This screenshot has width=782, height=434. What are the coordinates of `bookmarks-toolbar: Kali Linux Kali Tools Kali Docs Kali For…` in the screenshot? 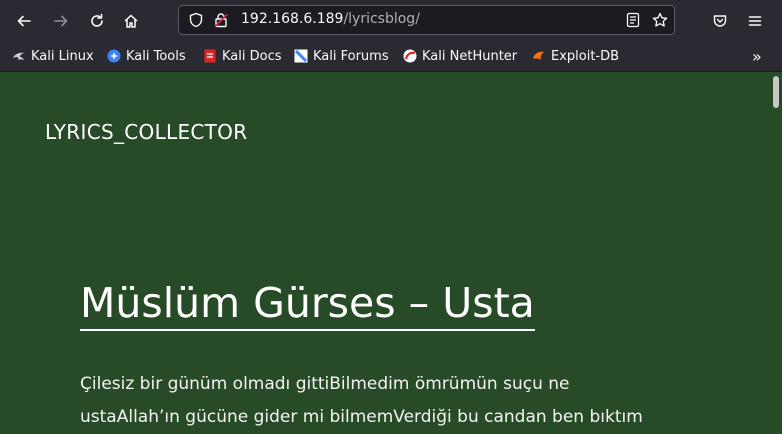 It's located at (391, 56).